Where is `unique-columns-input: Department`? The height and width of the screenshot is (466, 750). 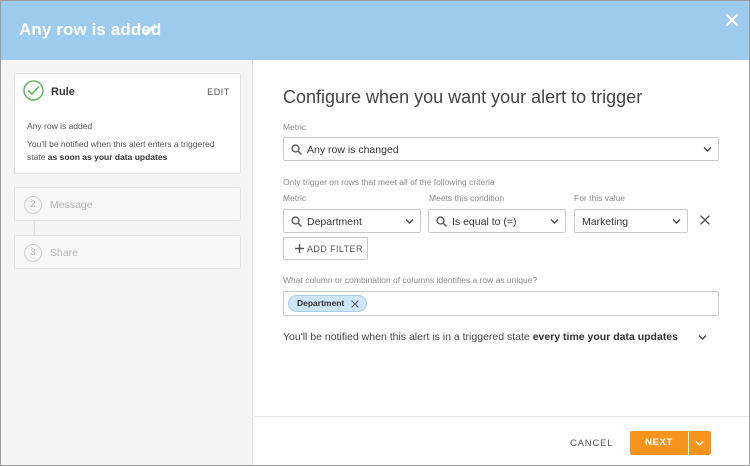
unique-columns-input: Department is located at coordinates (501, 303).